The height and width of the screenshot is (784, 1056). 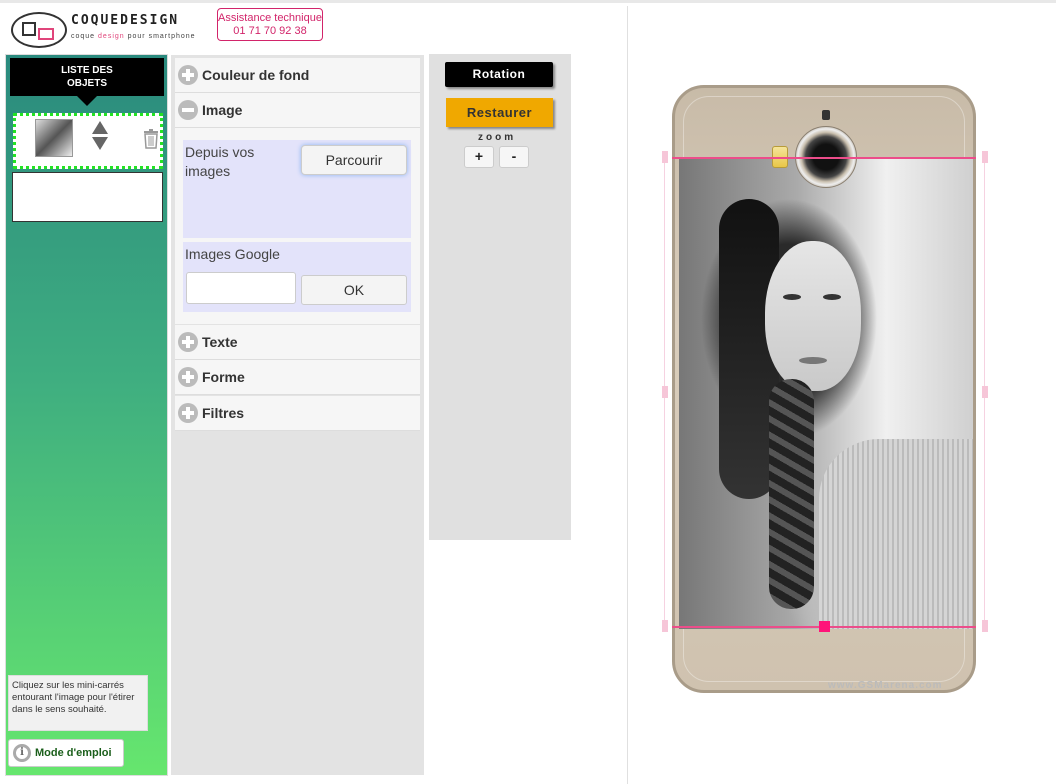 I want to click on accordion-shape: Forme, so click(x=297, y=377).